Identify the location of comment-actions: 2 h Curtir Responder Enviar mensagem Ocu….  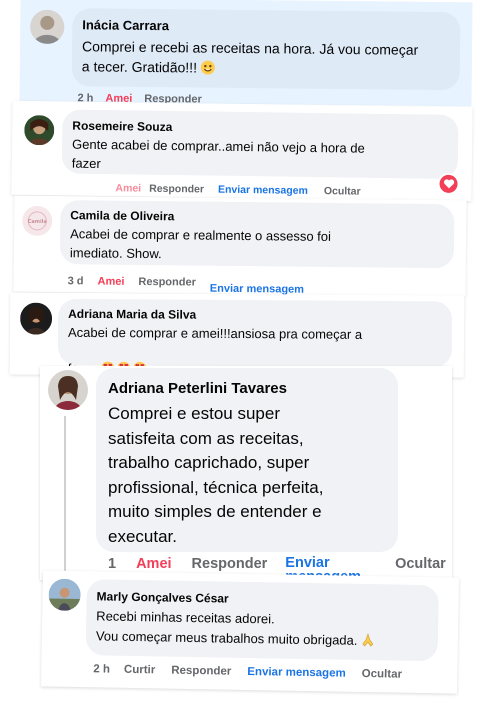
(247, 671).